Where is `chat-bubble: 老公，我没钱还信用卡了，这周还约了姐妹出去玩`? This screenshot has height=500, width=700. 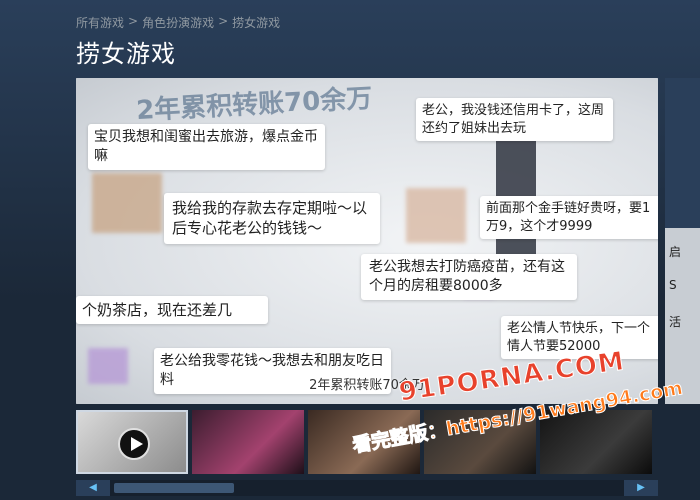 chat-bubble: 老公，我没钱还信用卡了，这周还约了姐妹出去玩 is located at coordinates (514, 120).